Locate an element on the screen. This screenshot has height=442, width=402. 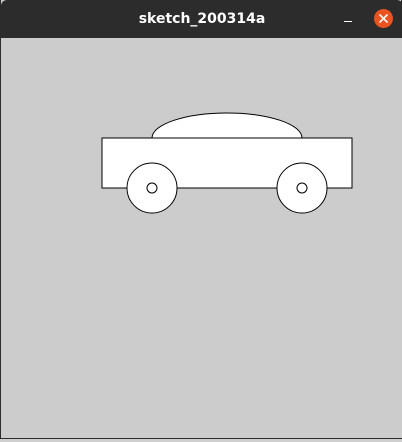
car-roof is located at coordinates (227, 125).